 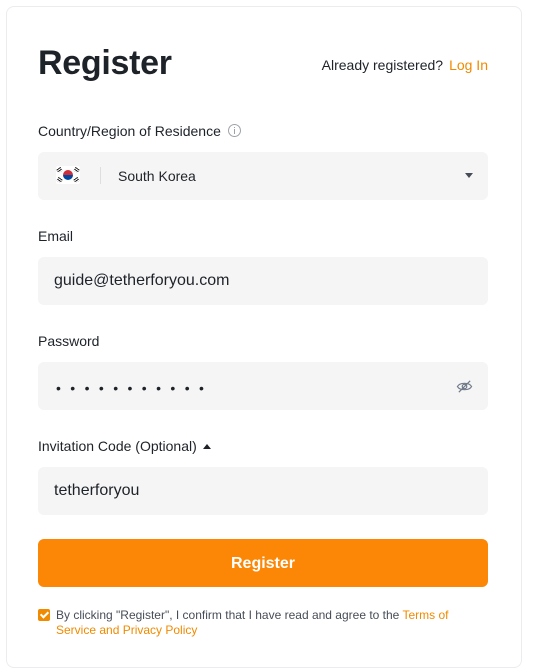 What do you see at coordinates (97, 490) in the screenshot?
I see `invitation-code-value: tetherforyou` at bounding box center [97, 490].